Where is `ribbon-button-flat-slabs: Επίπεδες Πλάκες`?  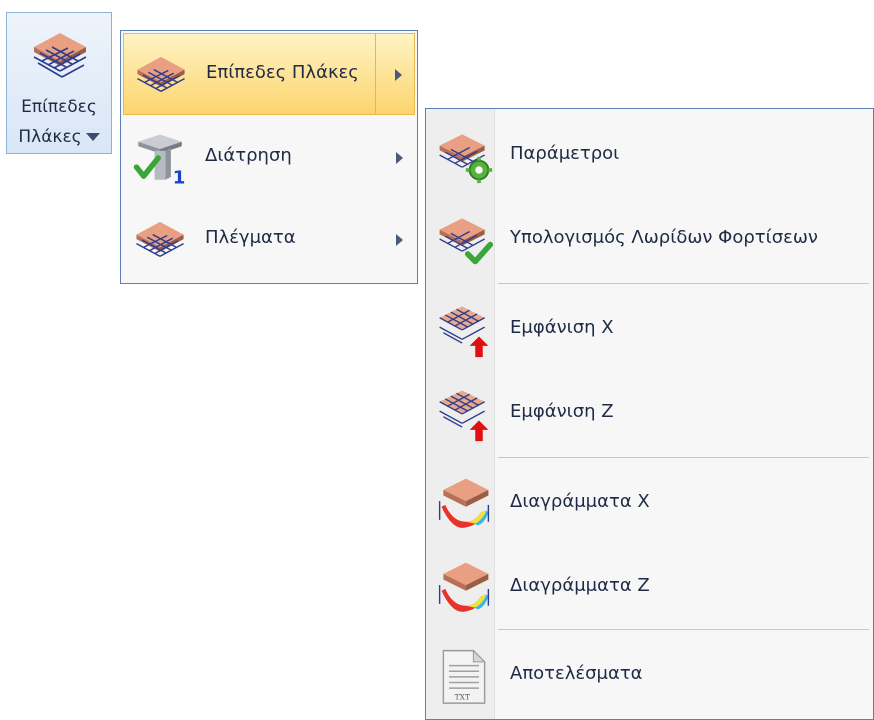 ribbon-button-flat-slabs: Επίπεδες Πλάκες is located at coordinates (59, 83).